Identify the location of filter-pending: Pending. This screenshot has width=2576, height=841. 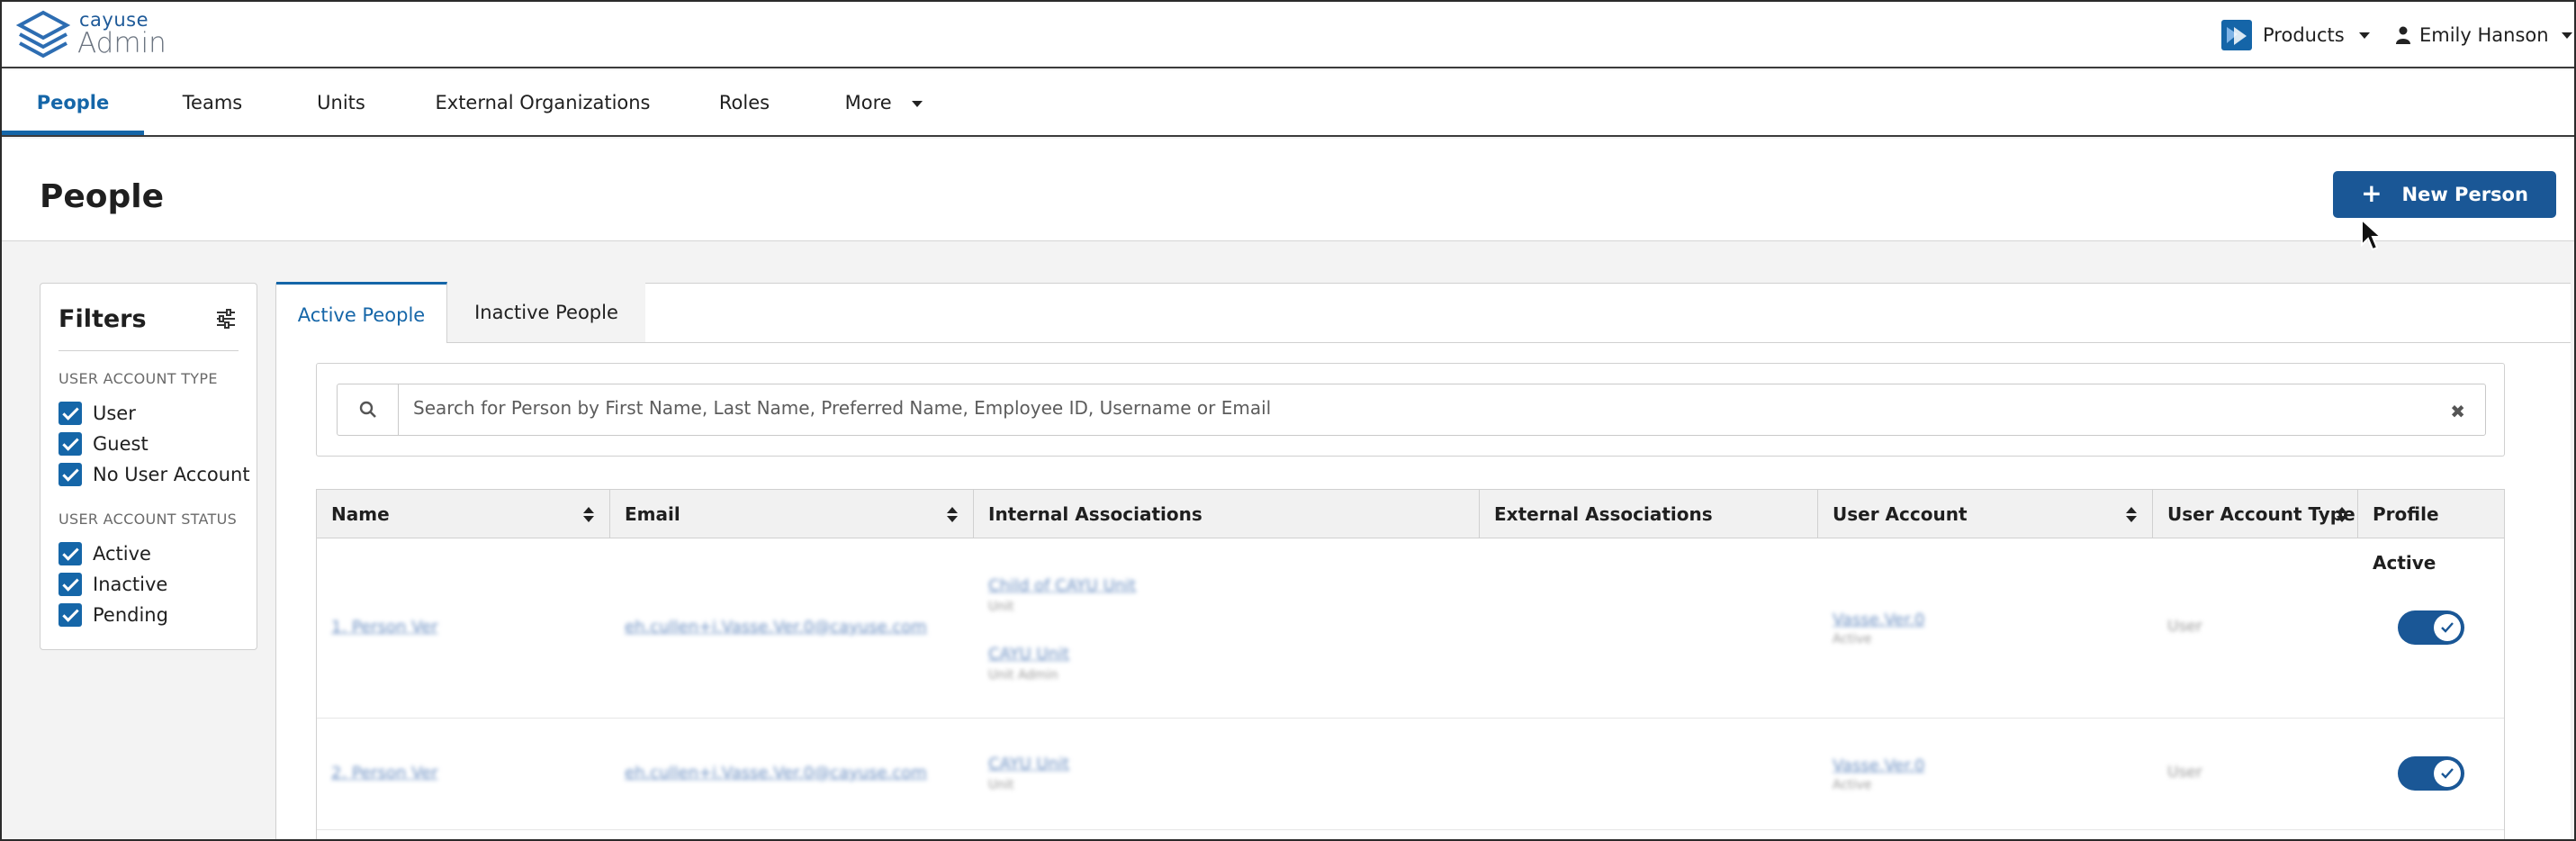
(113, 615).